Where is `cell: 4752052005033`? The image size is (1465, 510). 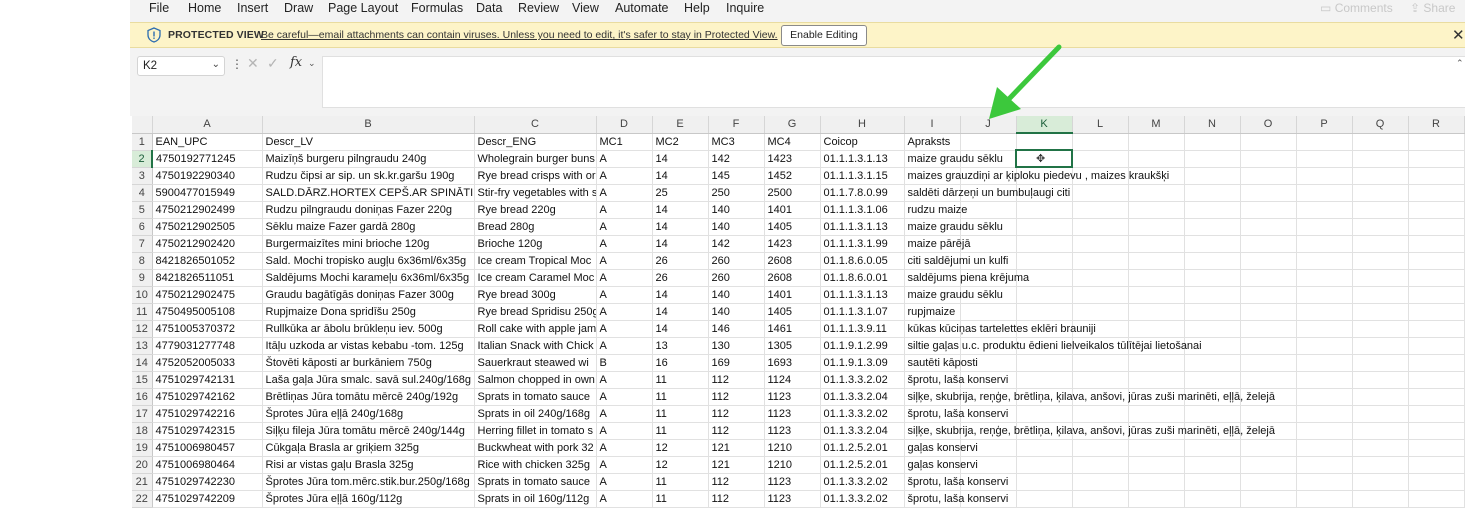
cell: 4752052005033 is located at coordinates (207, 363).